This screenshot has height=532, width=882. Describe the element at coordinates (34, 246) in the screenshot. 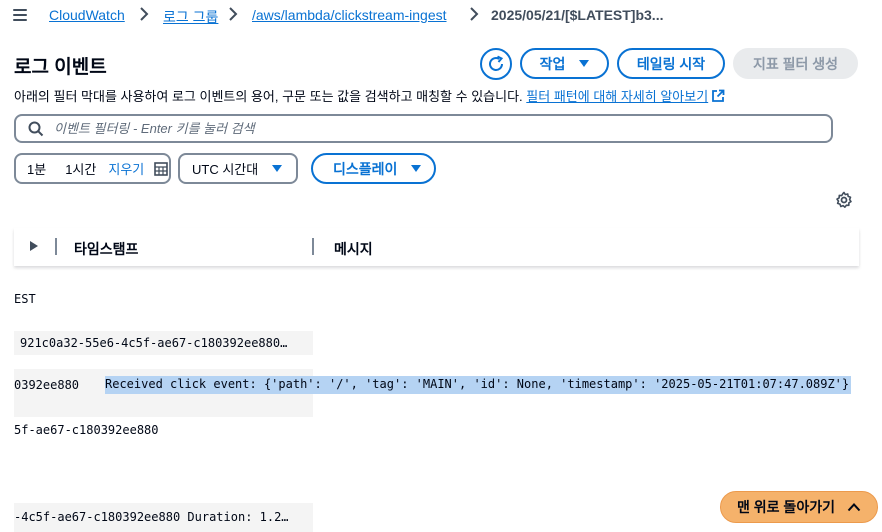

I see `expand-all-icon` at that location.